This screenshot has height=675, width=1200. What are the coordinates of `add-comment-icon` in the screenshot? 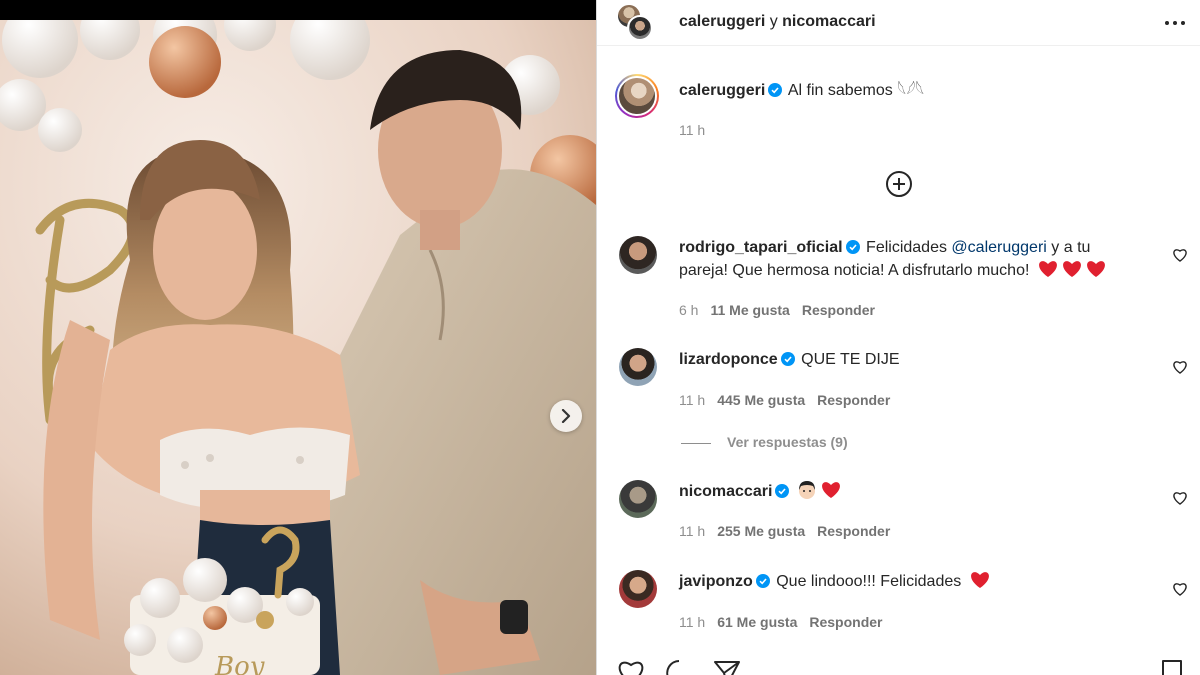 It's located at (899, 184).